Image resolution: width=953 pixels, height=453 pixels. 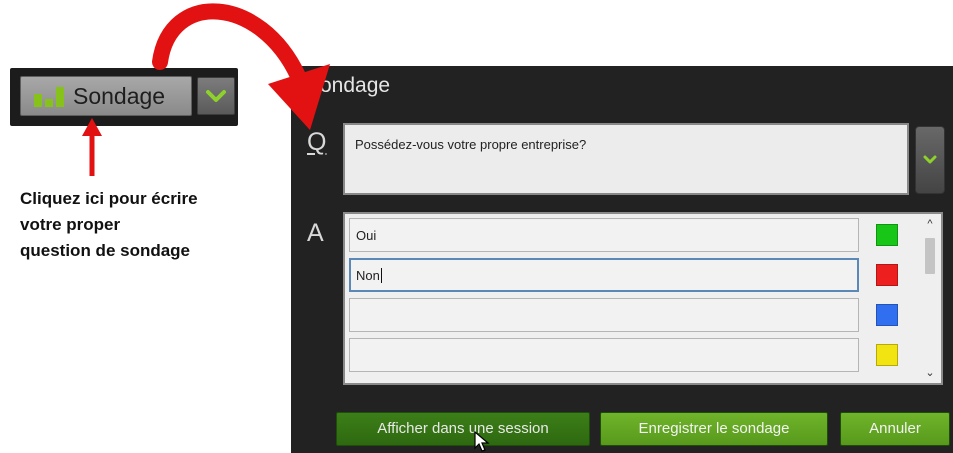 I want to click on answer-marker: A, so click(x=315, y=233).